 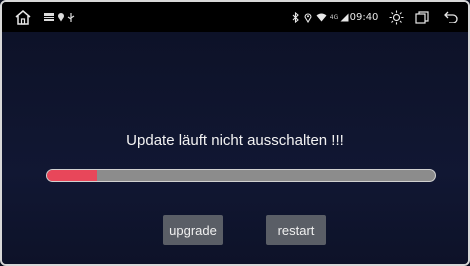 I want to click on update-message: Update läuft nicht ausschalten !!!, so click(x=235, y=140).